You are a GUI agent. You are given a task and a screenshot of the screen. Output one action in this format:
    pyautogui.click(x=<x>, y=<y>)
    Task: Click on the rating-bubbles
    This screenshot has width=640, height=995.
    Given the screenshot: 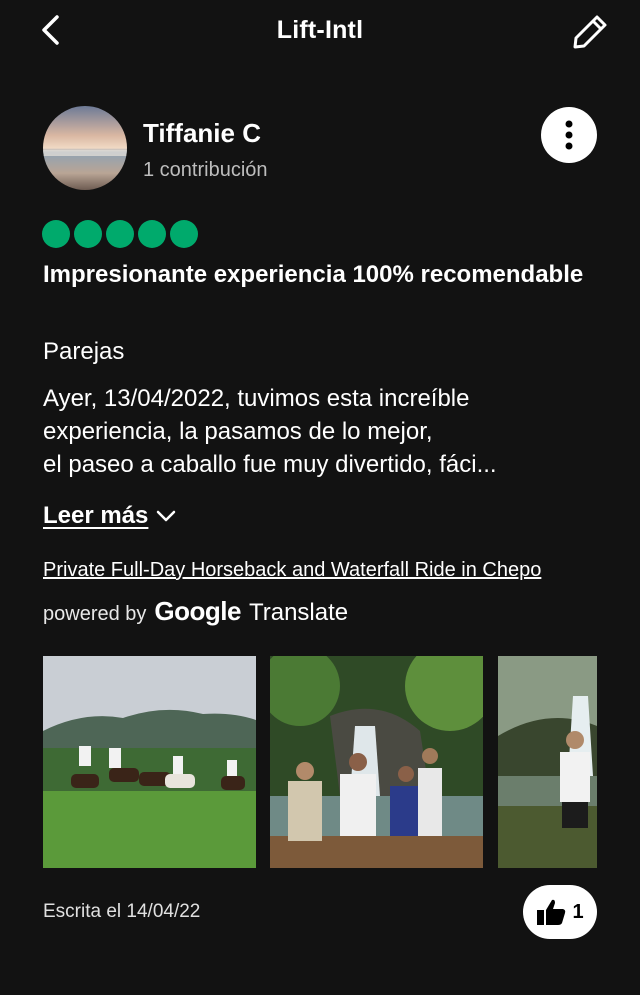 What is the action you would take?
    pyautogui.click(x=120, y=234)
    